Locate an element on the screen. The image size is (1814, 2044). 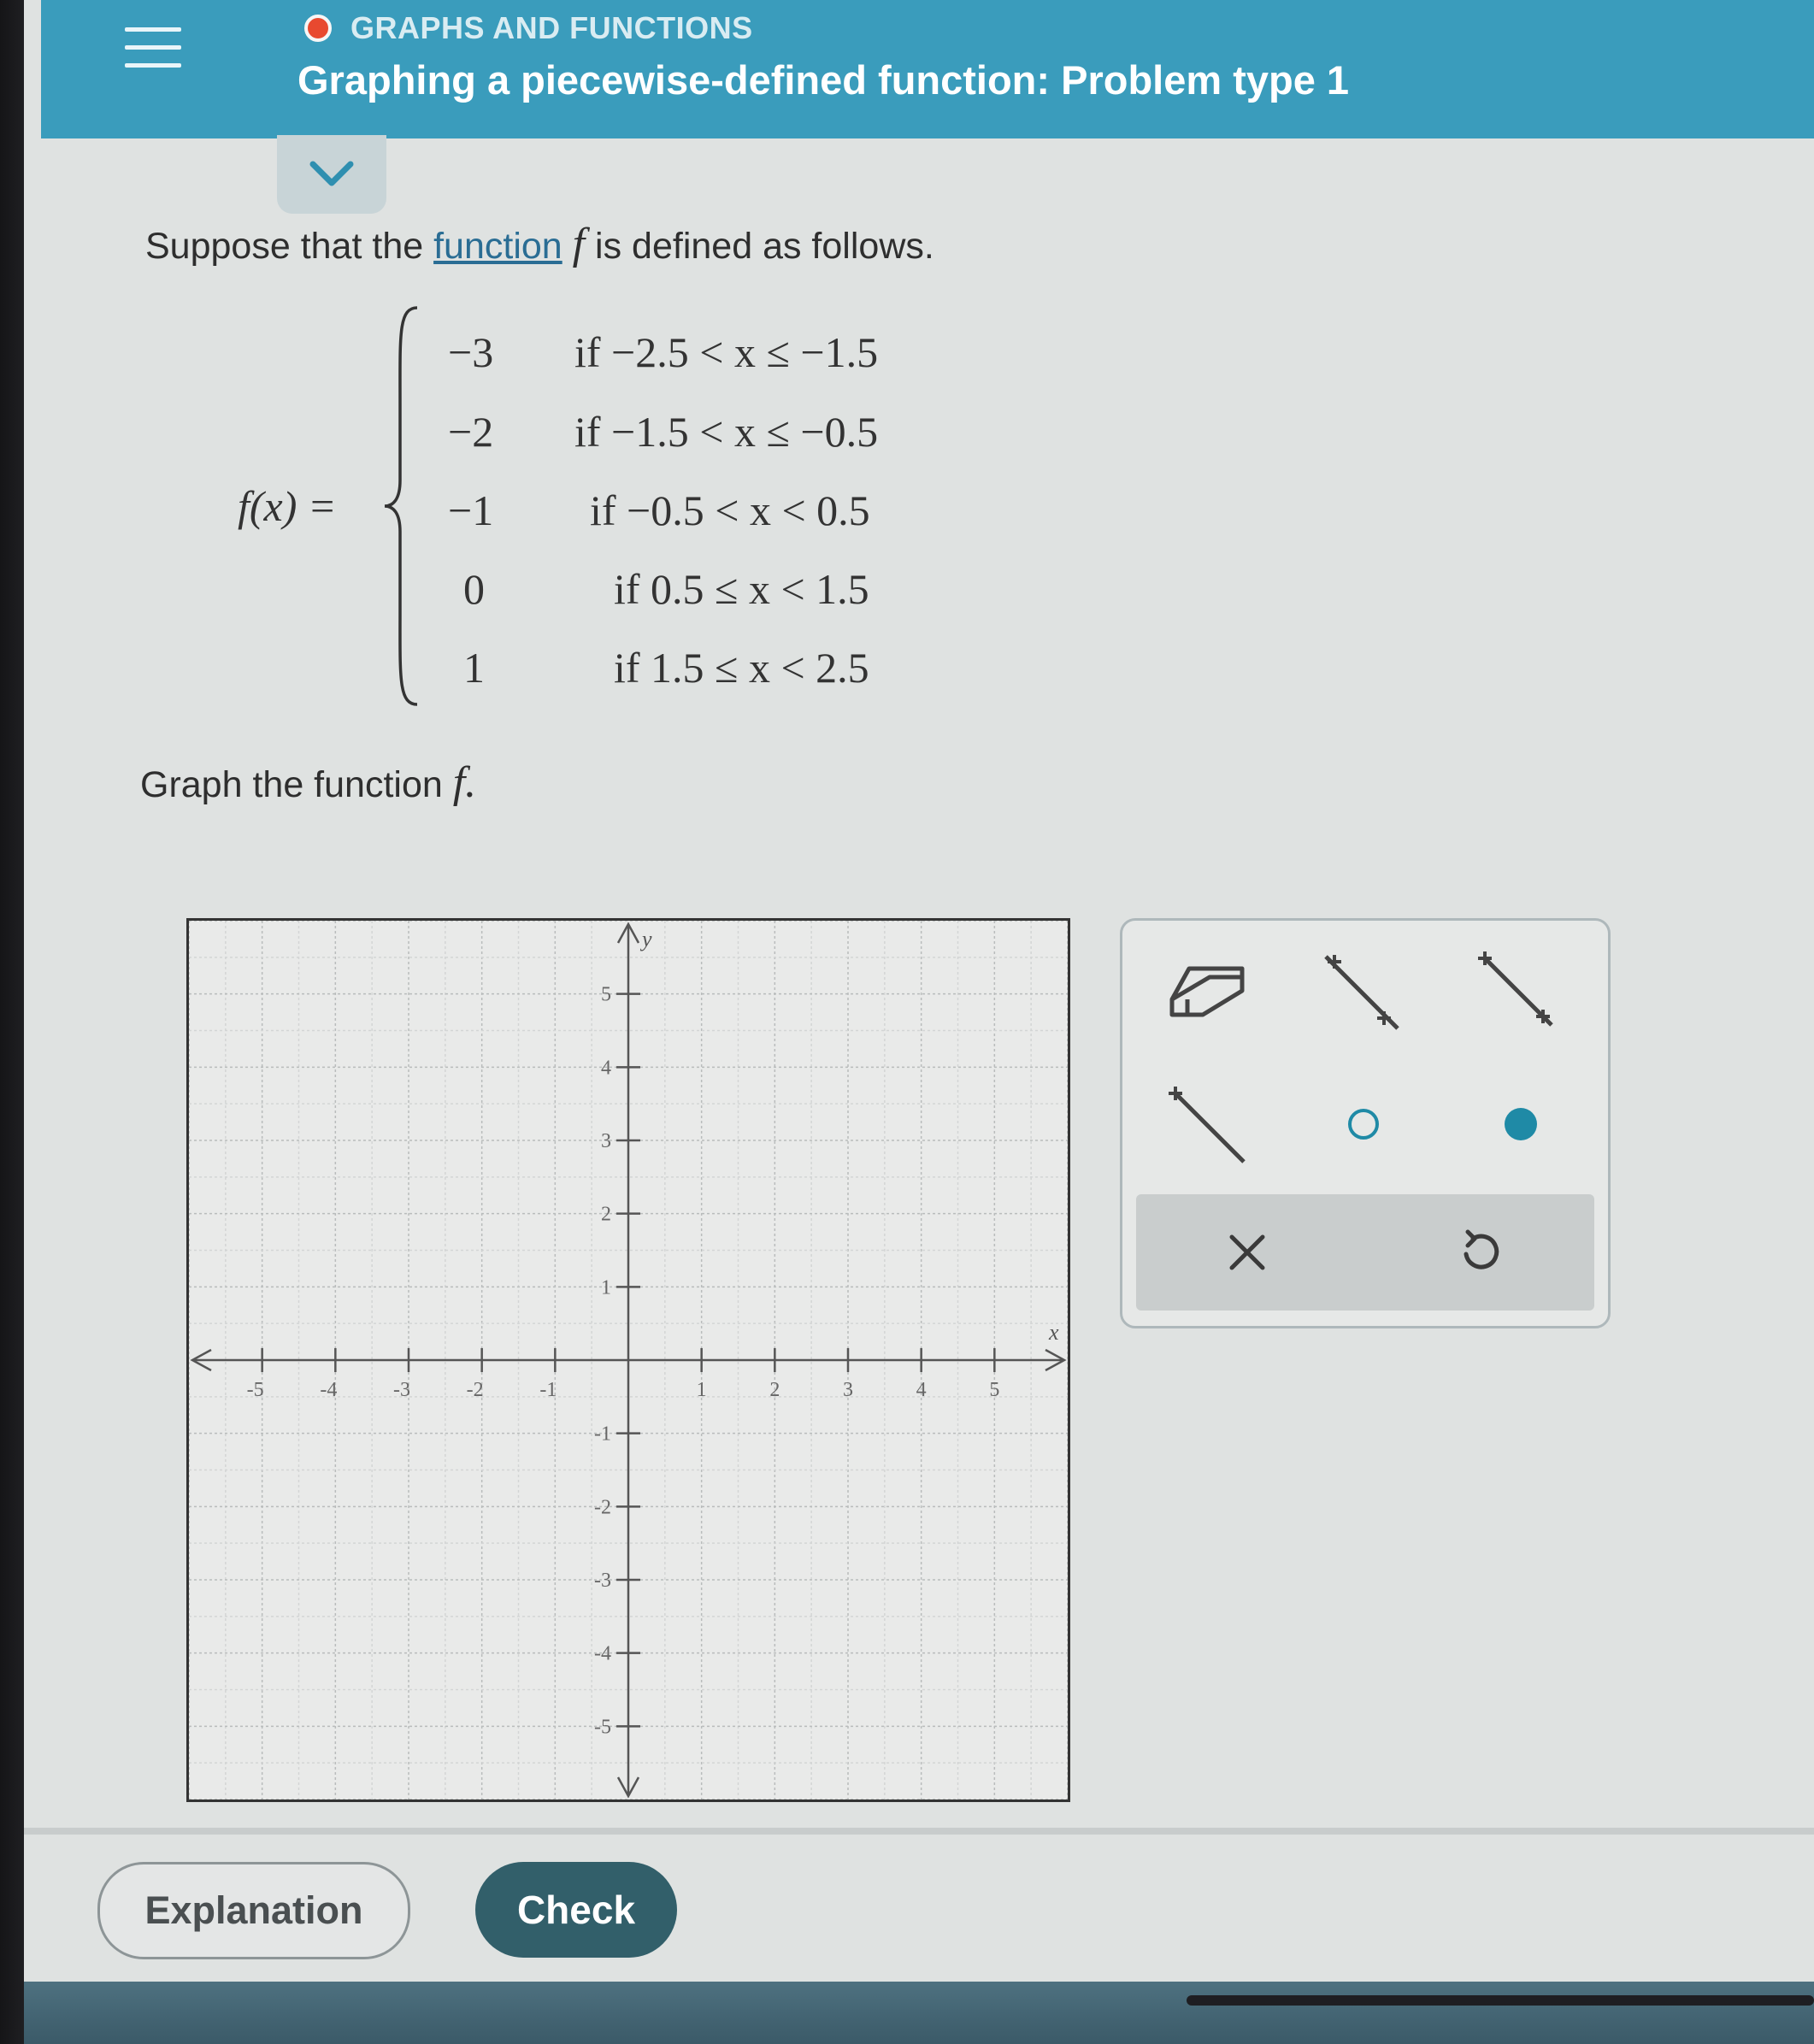
tool-panel is located at coordinates (1365, 1123).